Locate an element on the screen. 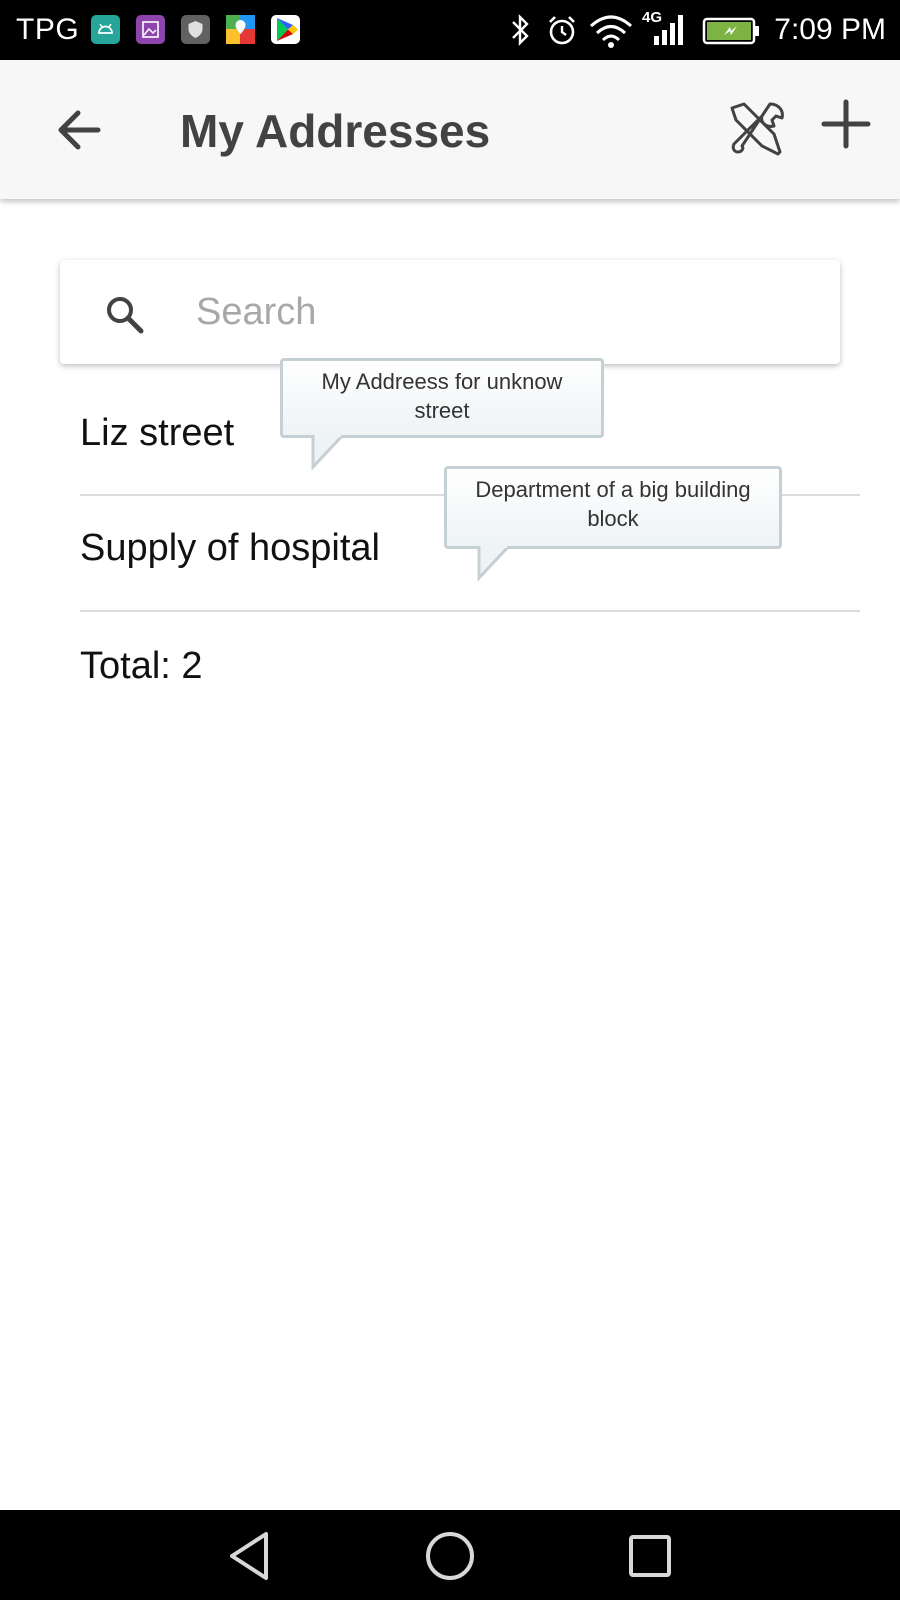 This screenshot has height=1600, width=900. search-icon is located at coordinates (125, 315).